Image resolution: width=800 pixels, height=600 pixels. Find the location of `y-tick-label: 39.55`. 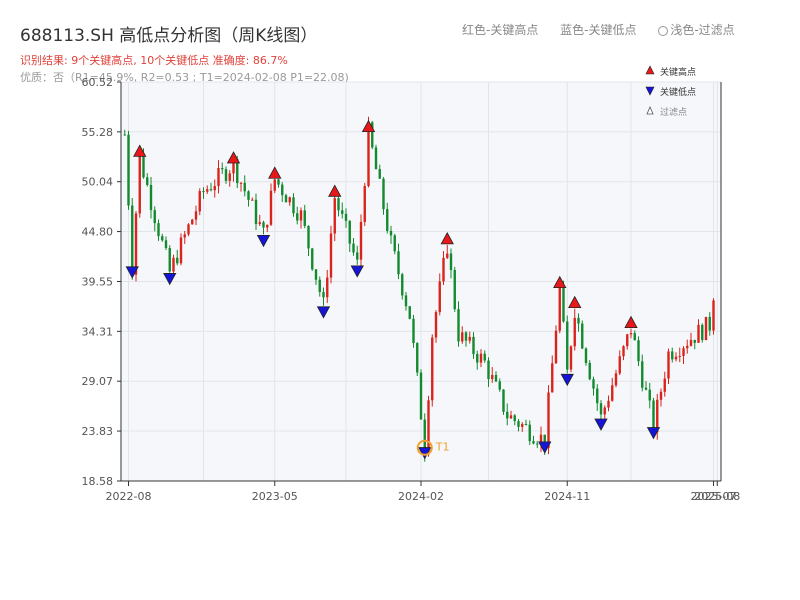

y-tick-label: 39.55 is located at coordinates (98, 282).